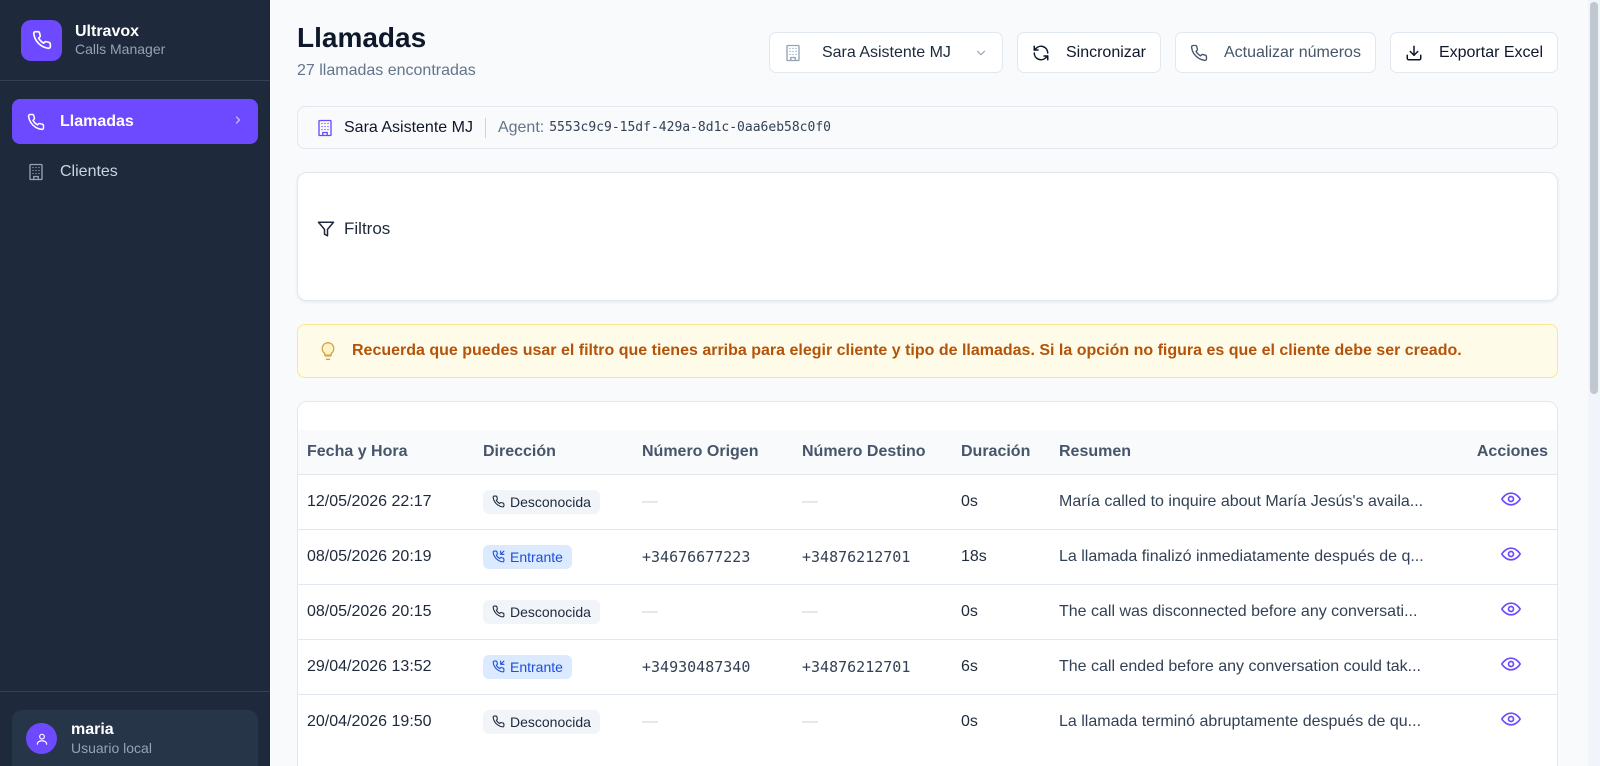 This screenshot has height=766, width=1600. What do you see at coordinates (1511, 452) in the screenshot?
I see `col-acciones: Acciones` at bounding box center [1511, 452].